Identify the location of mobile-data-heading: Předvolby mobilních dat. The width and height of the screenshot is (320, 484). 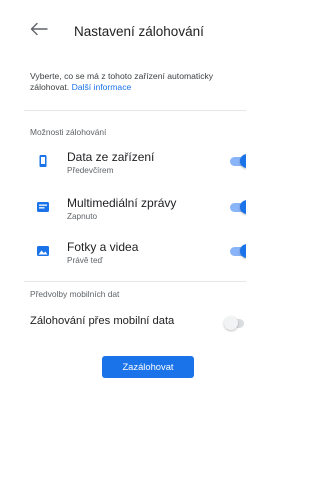
(75, 294).